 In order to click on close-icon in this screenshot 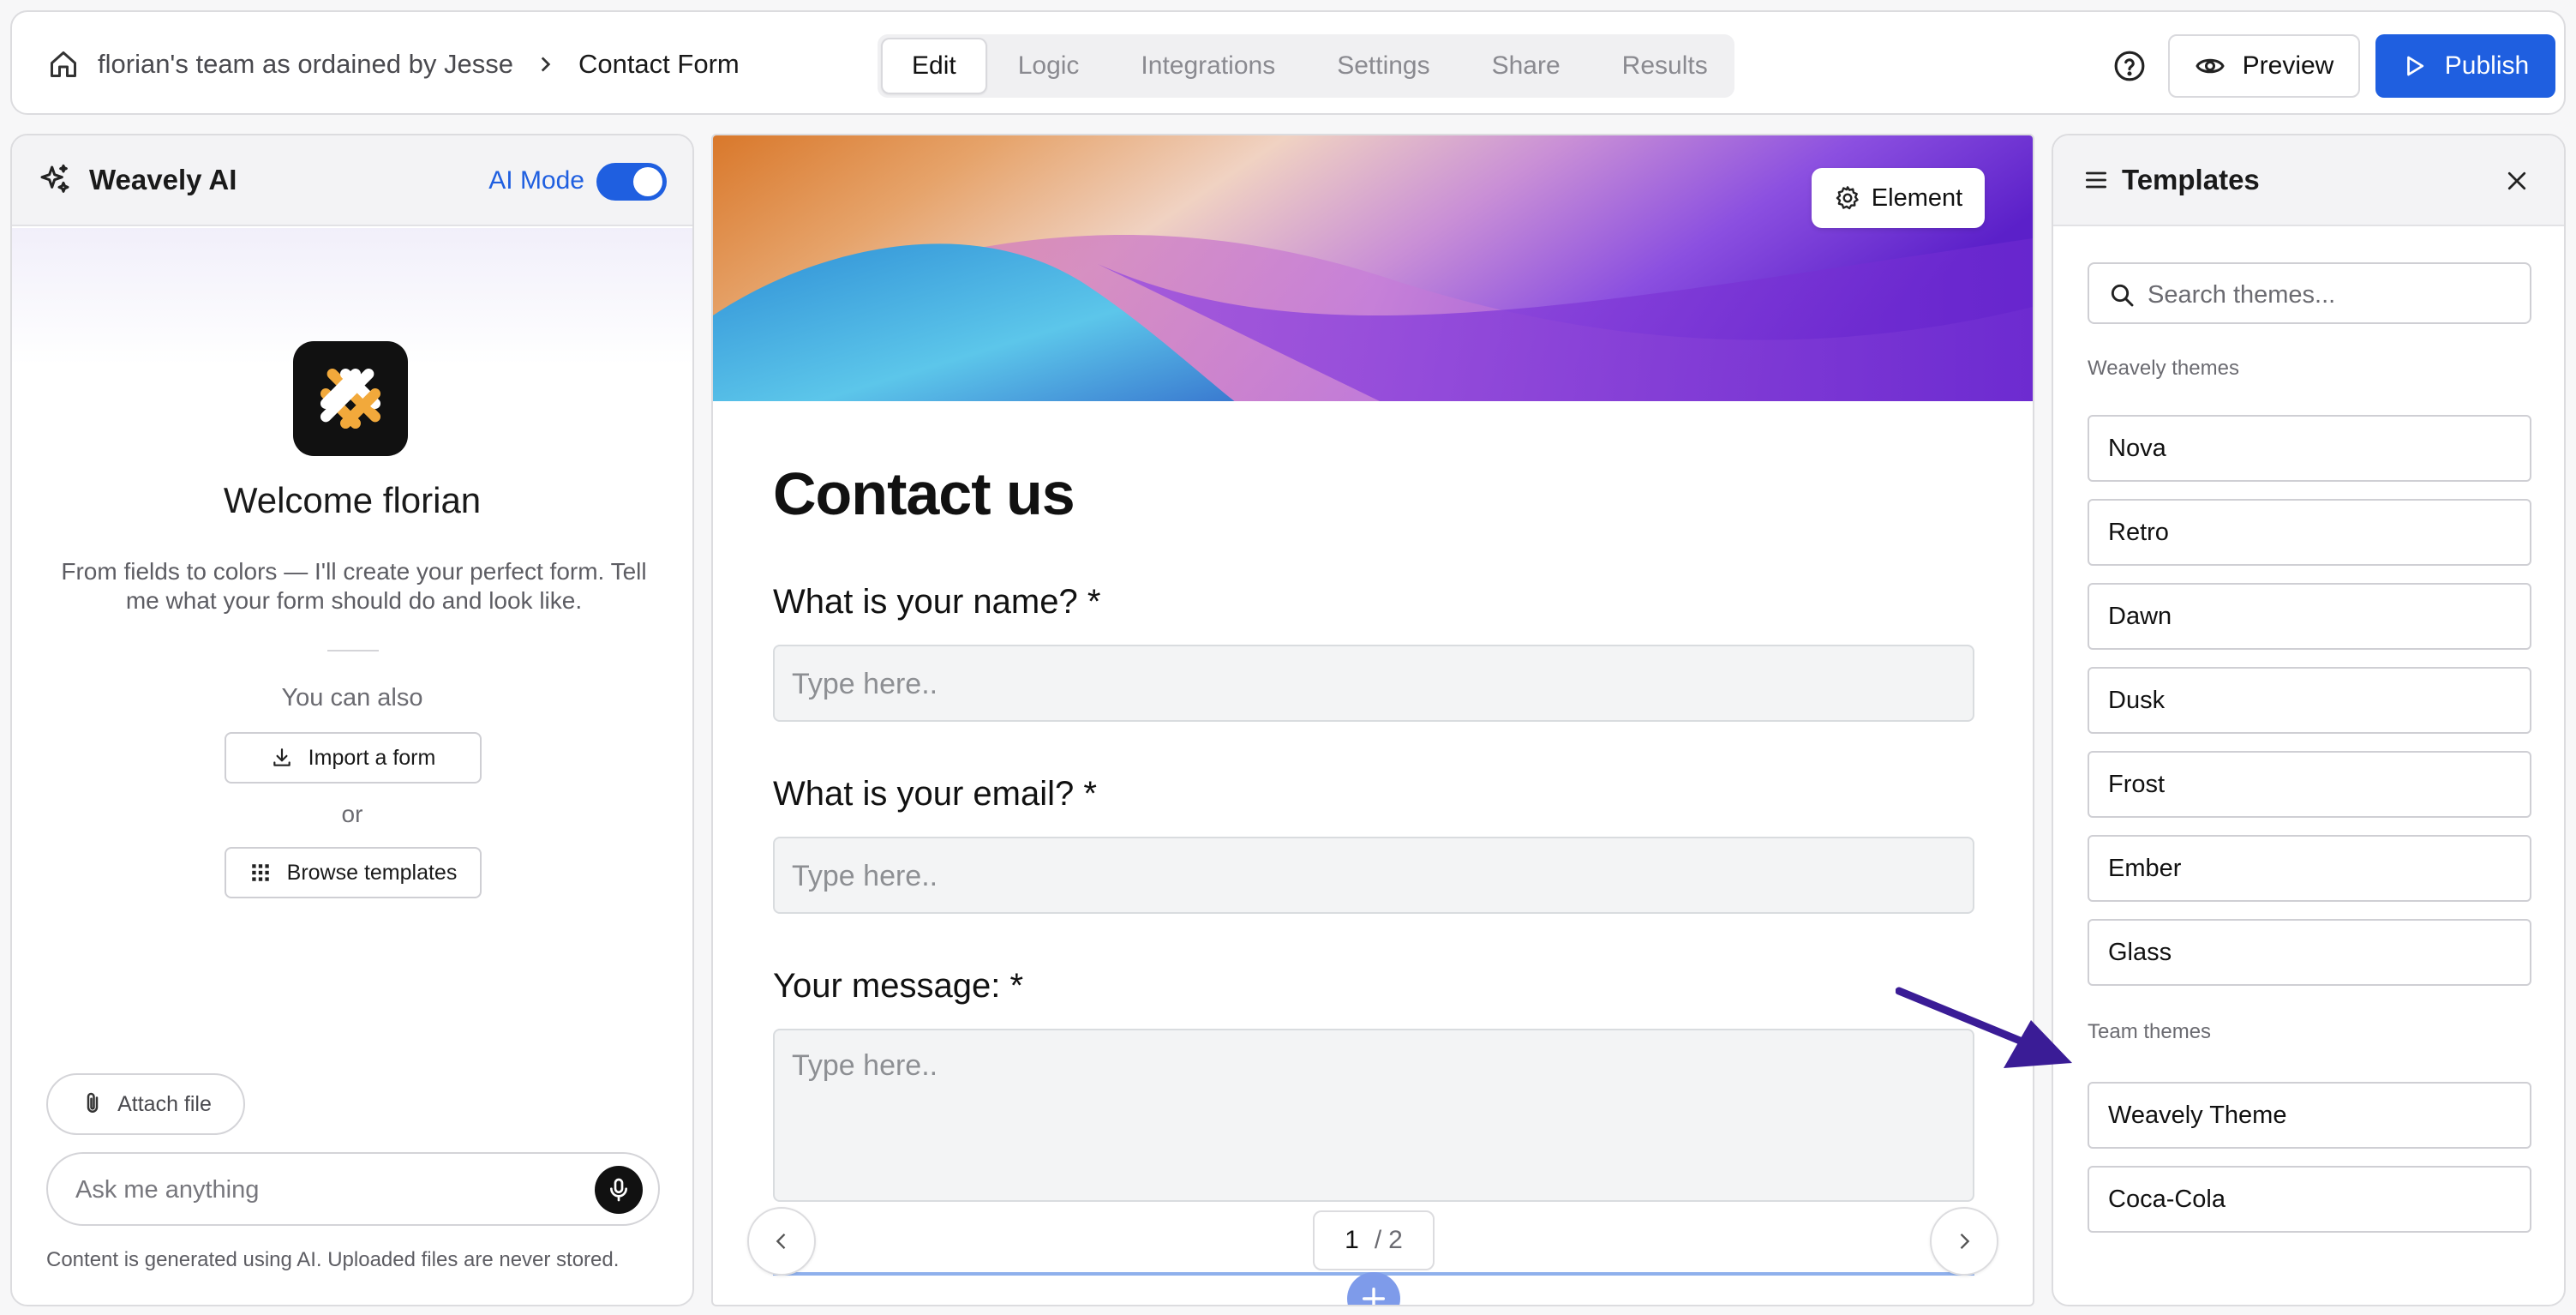, I will do `click(2517, 181)`.